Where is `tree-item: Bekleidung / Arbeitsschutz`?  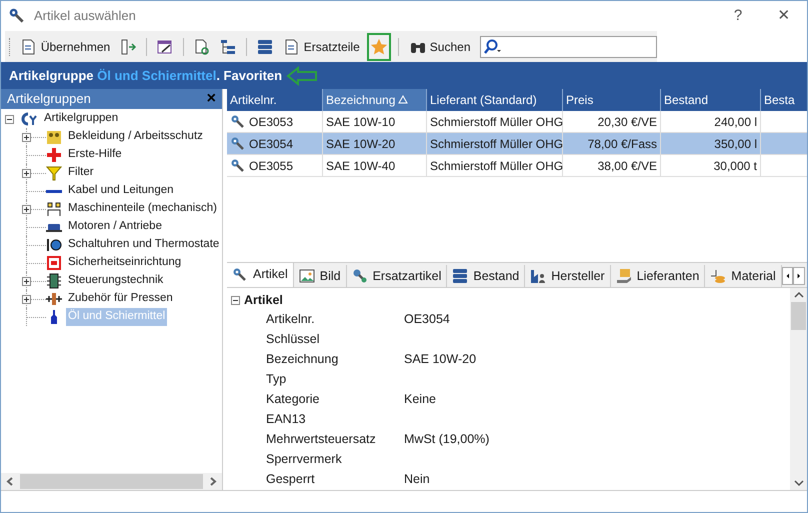 tree-item: Bekleidung / Arbeitsschutz is located at coordinates (135, 137).